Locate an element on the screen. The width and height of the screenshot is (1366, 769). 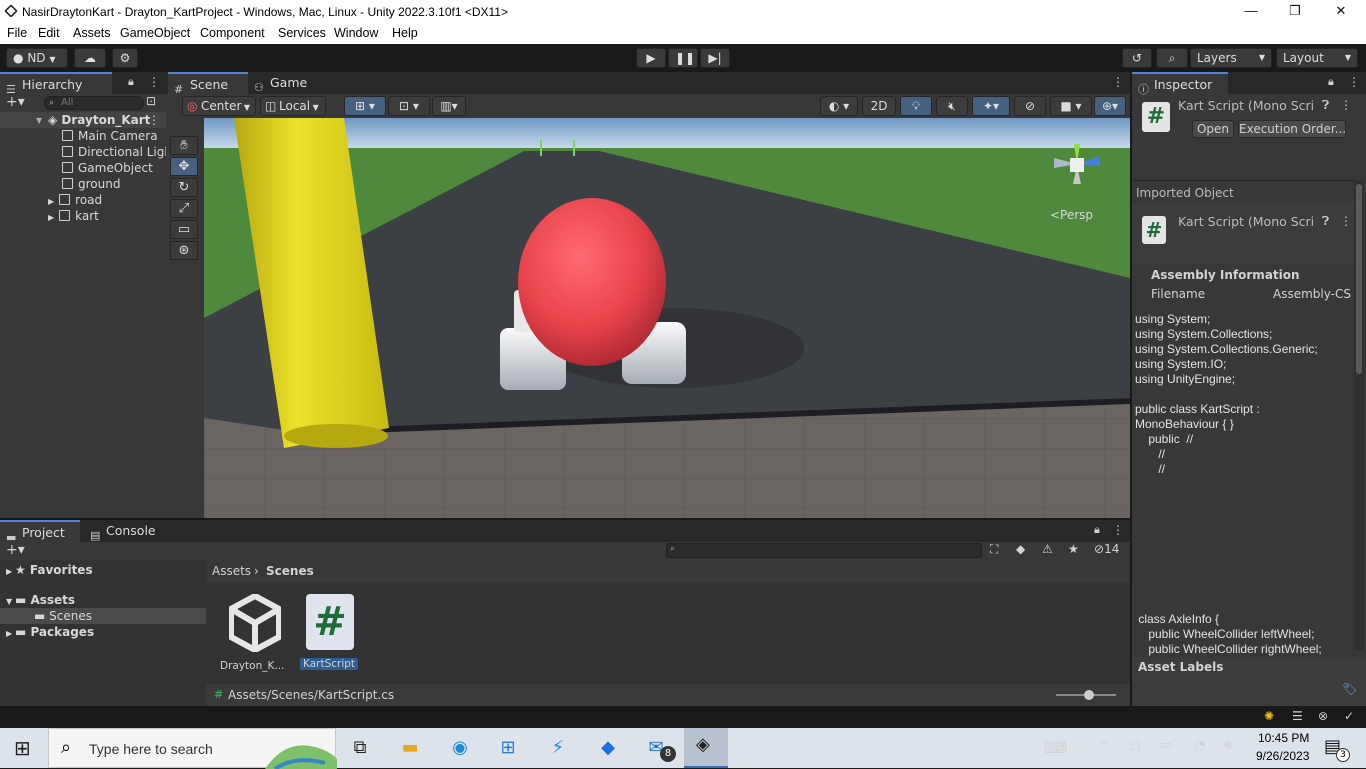
tab-hierarchy: ☰ Hierarchy is located at coordinates (56, 84).